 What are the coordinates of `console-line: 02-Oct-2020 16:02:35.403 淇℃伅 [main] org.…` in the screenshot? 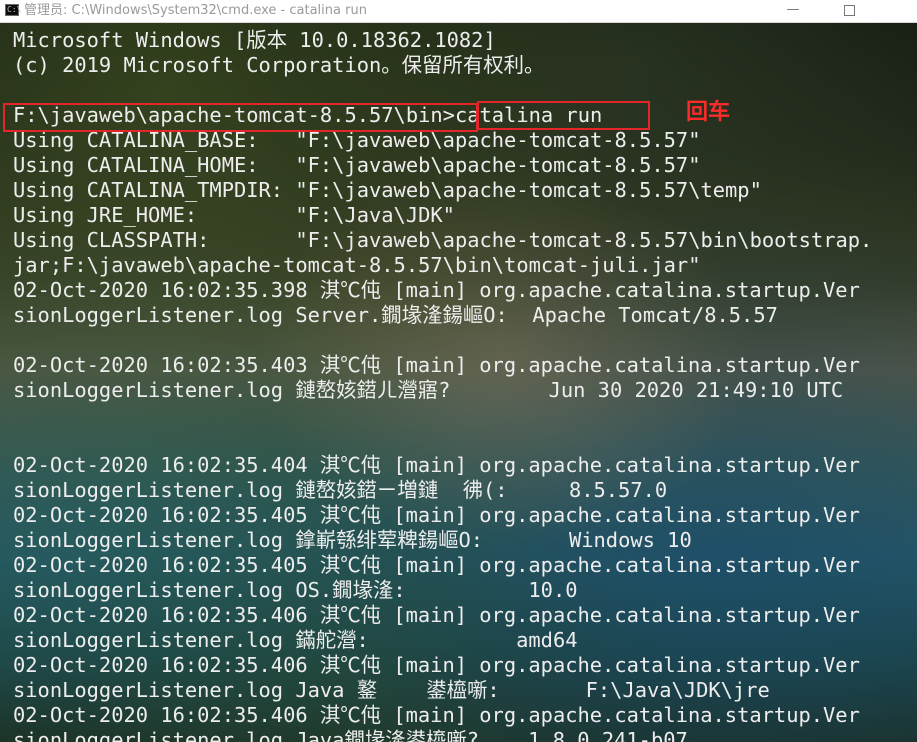 It's located at (436, 365).